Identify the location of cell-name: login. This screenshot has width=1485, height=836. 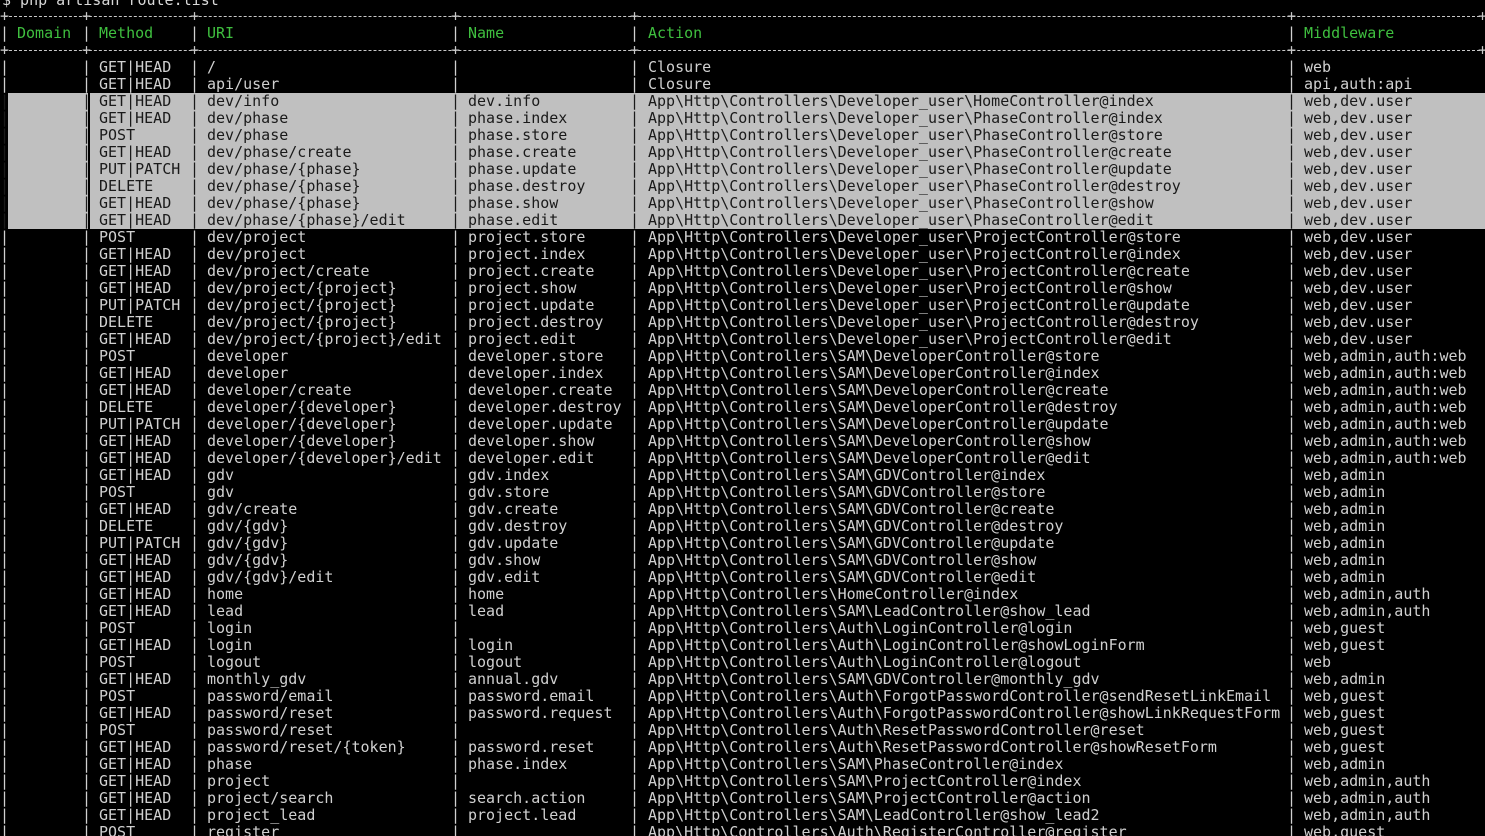
(491, 645).